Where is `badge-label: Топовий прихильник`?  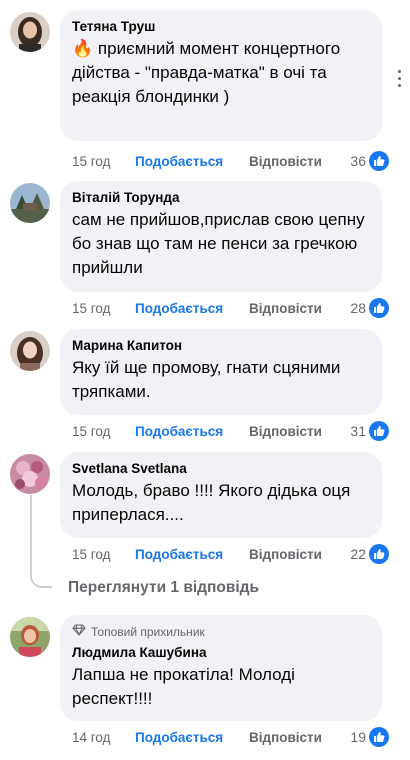 badge-label: Топовий прихильник is located at coordinates (148, 632).